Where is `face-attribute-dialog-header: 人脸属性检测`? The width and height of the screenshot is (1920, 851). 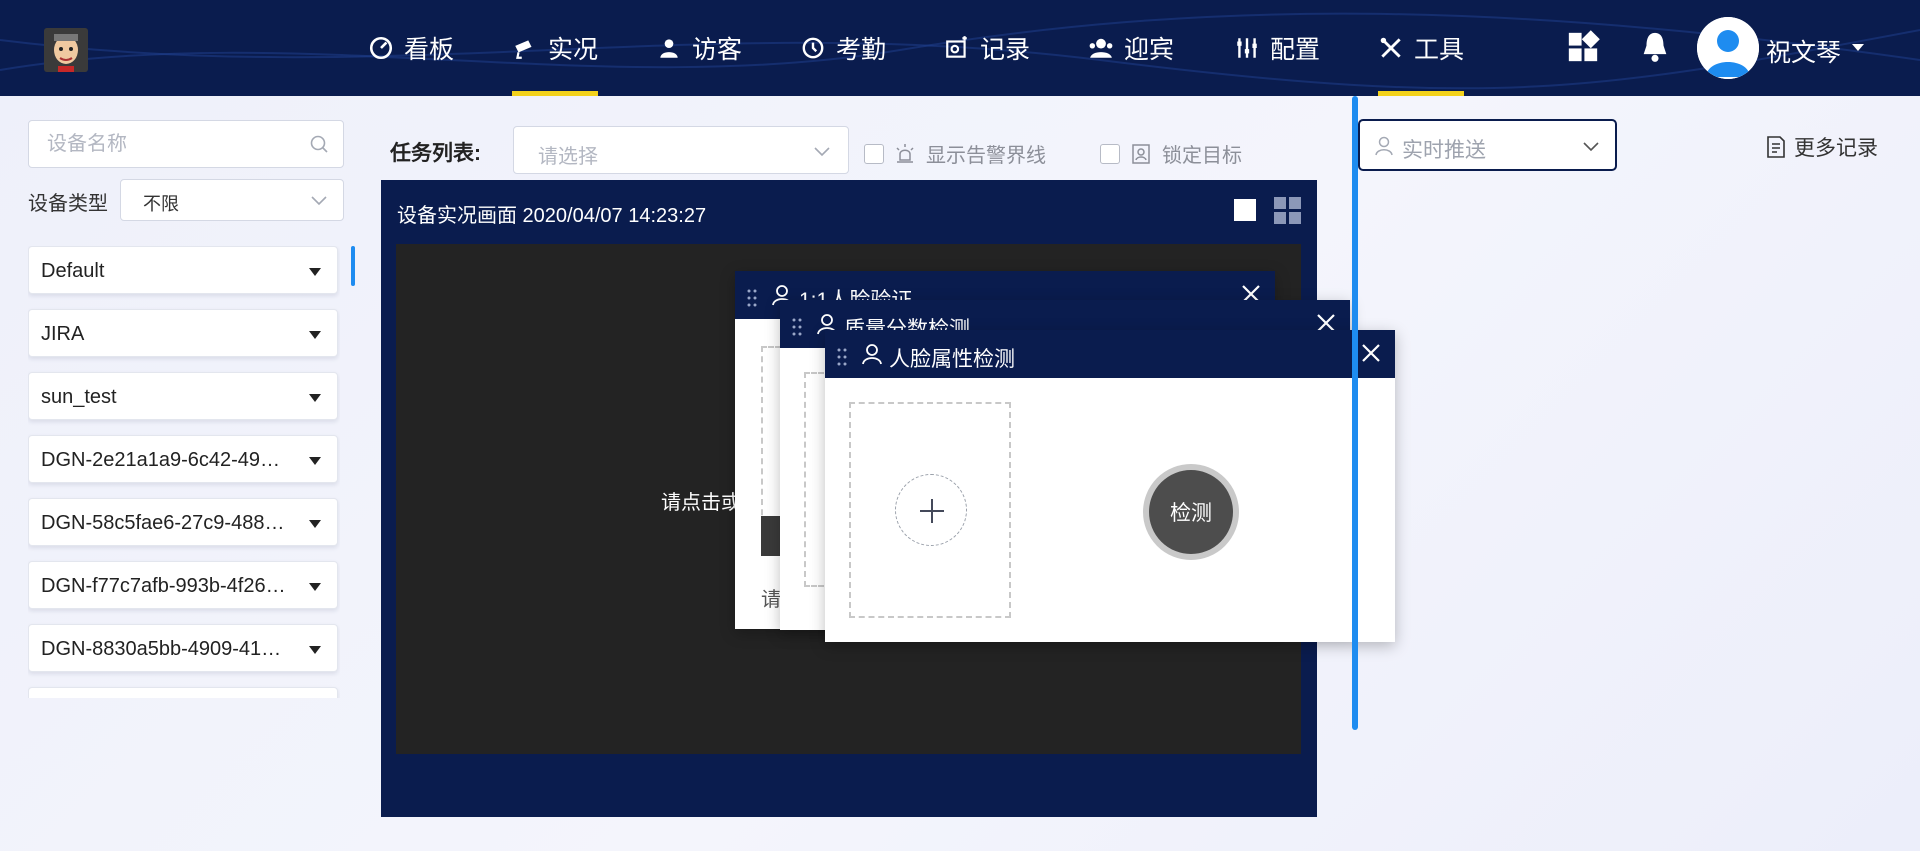
face-attribute-dialog-header: 人脸属性检测 is located at coordinates (1110, 354).